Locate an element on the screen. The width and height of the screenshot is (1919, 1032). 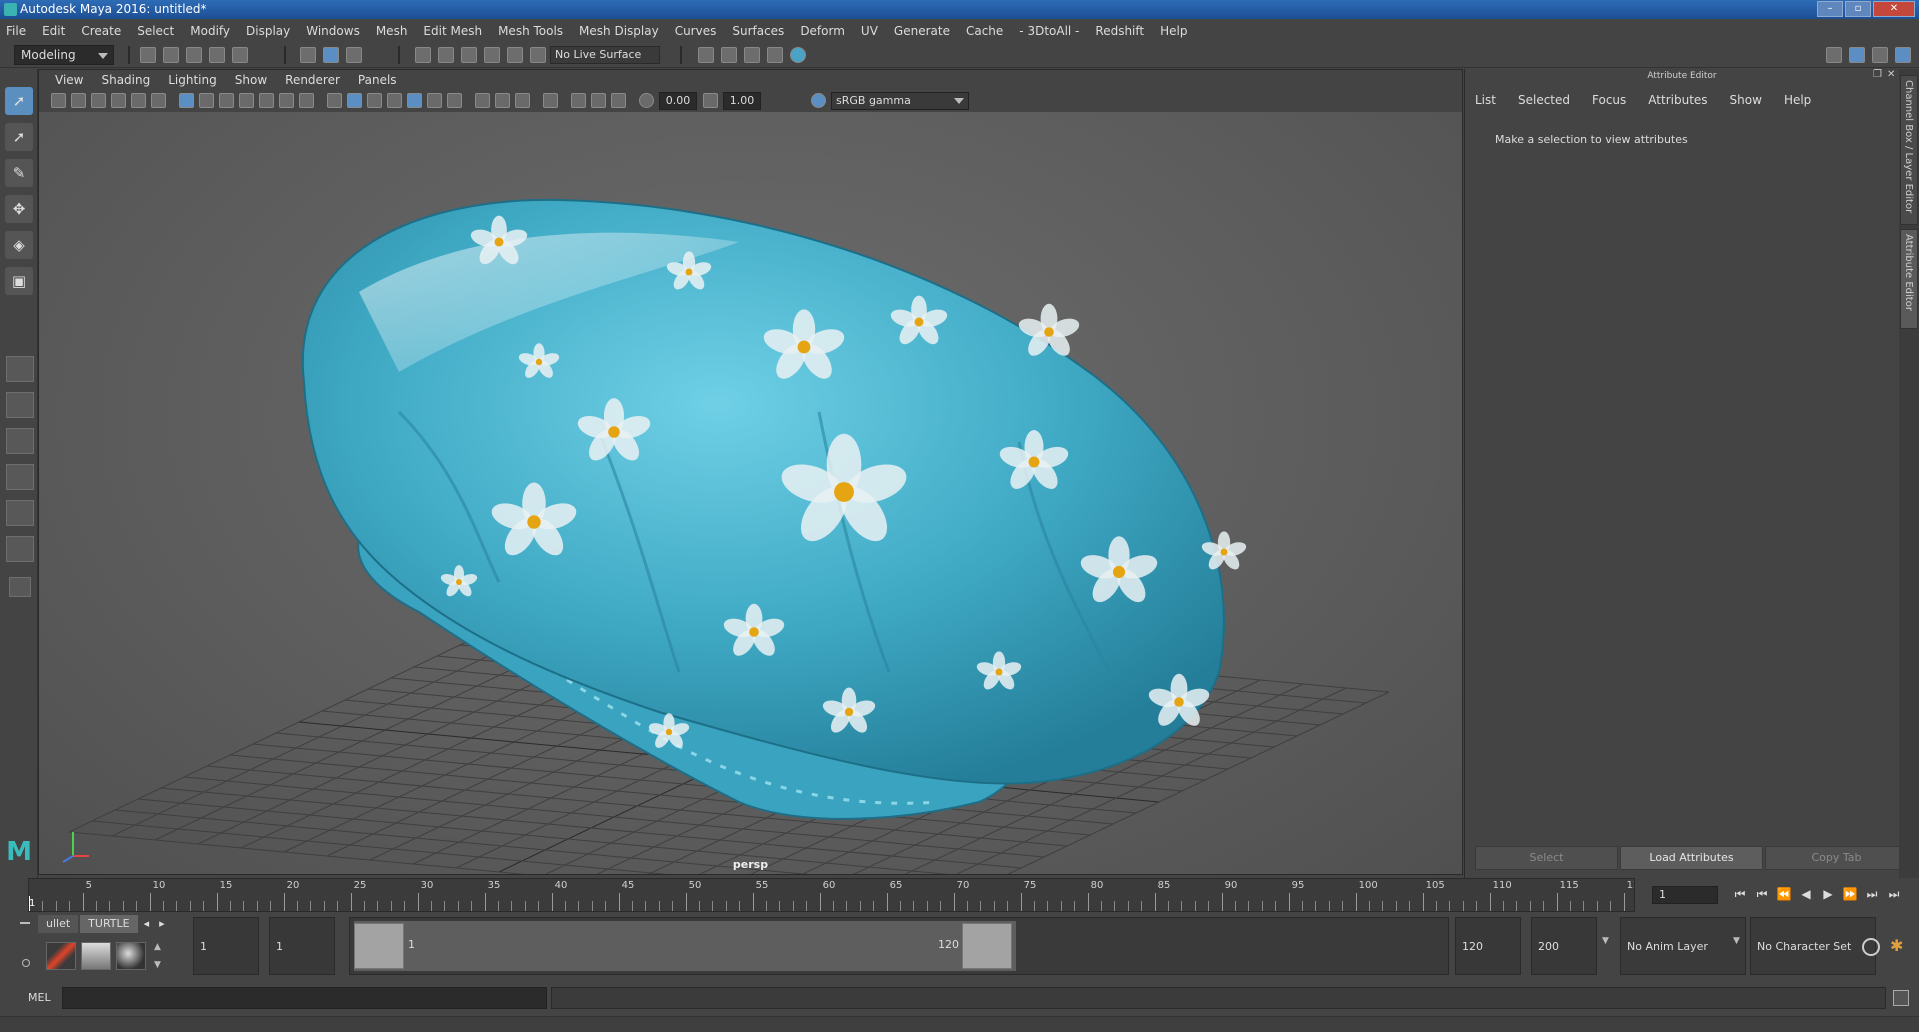
shelf-menu-icon is located at coordinates (25, 923).